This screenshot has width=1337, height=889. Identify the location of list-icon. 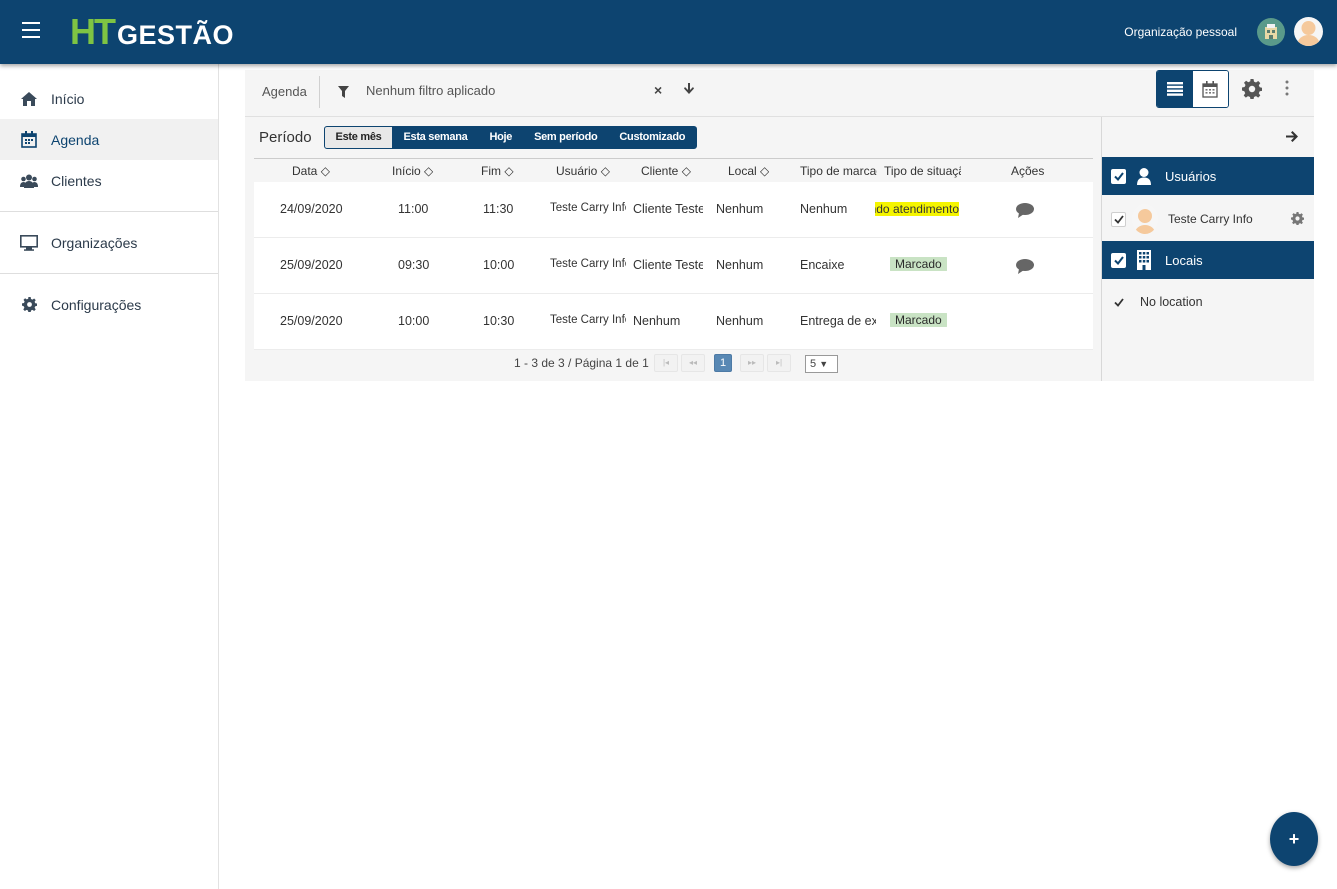
(1174, 89).